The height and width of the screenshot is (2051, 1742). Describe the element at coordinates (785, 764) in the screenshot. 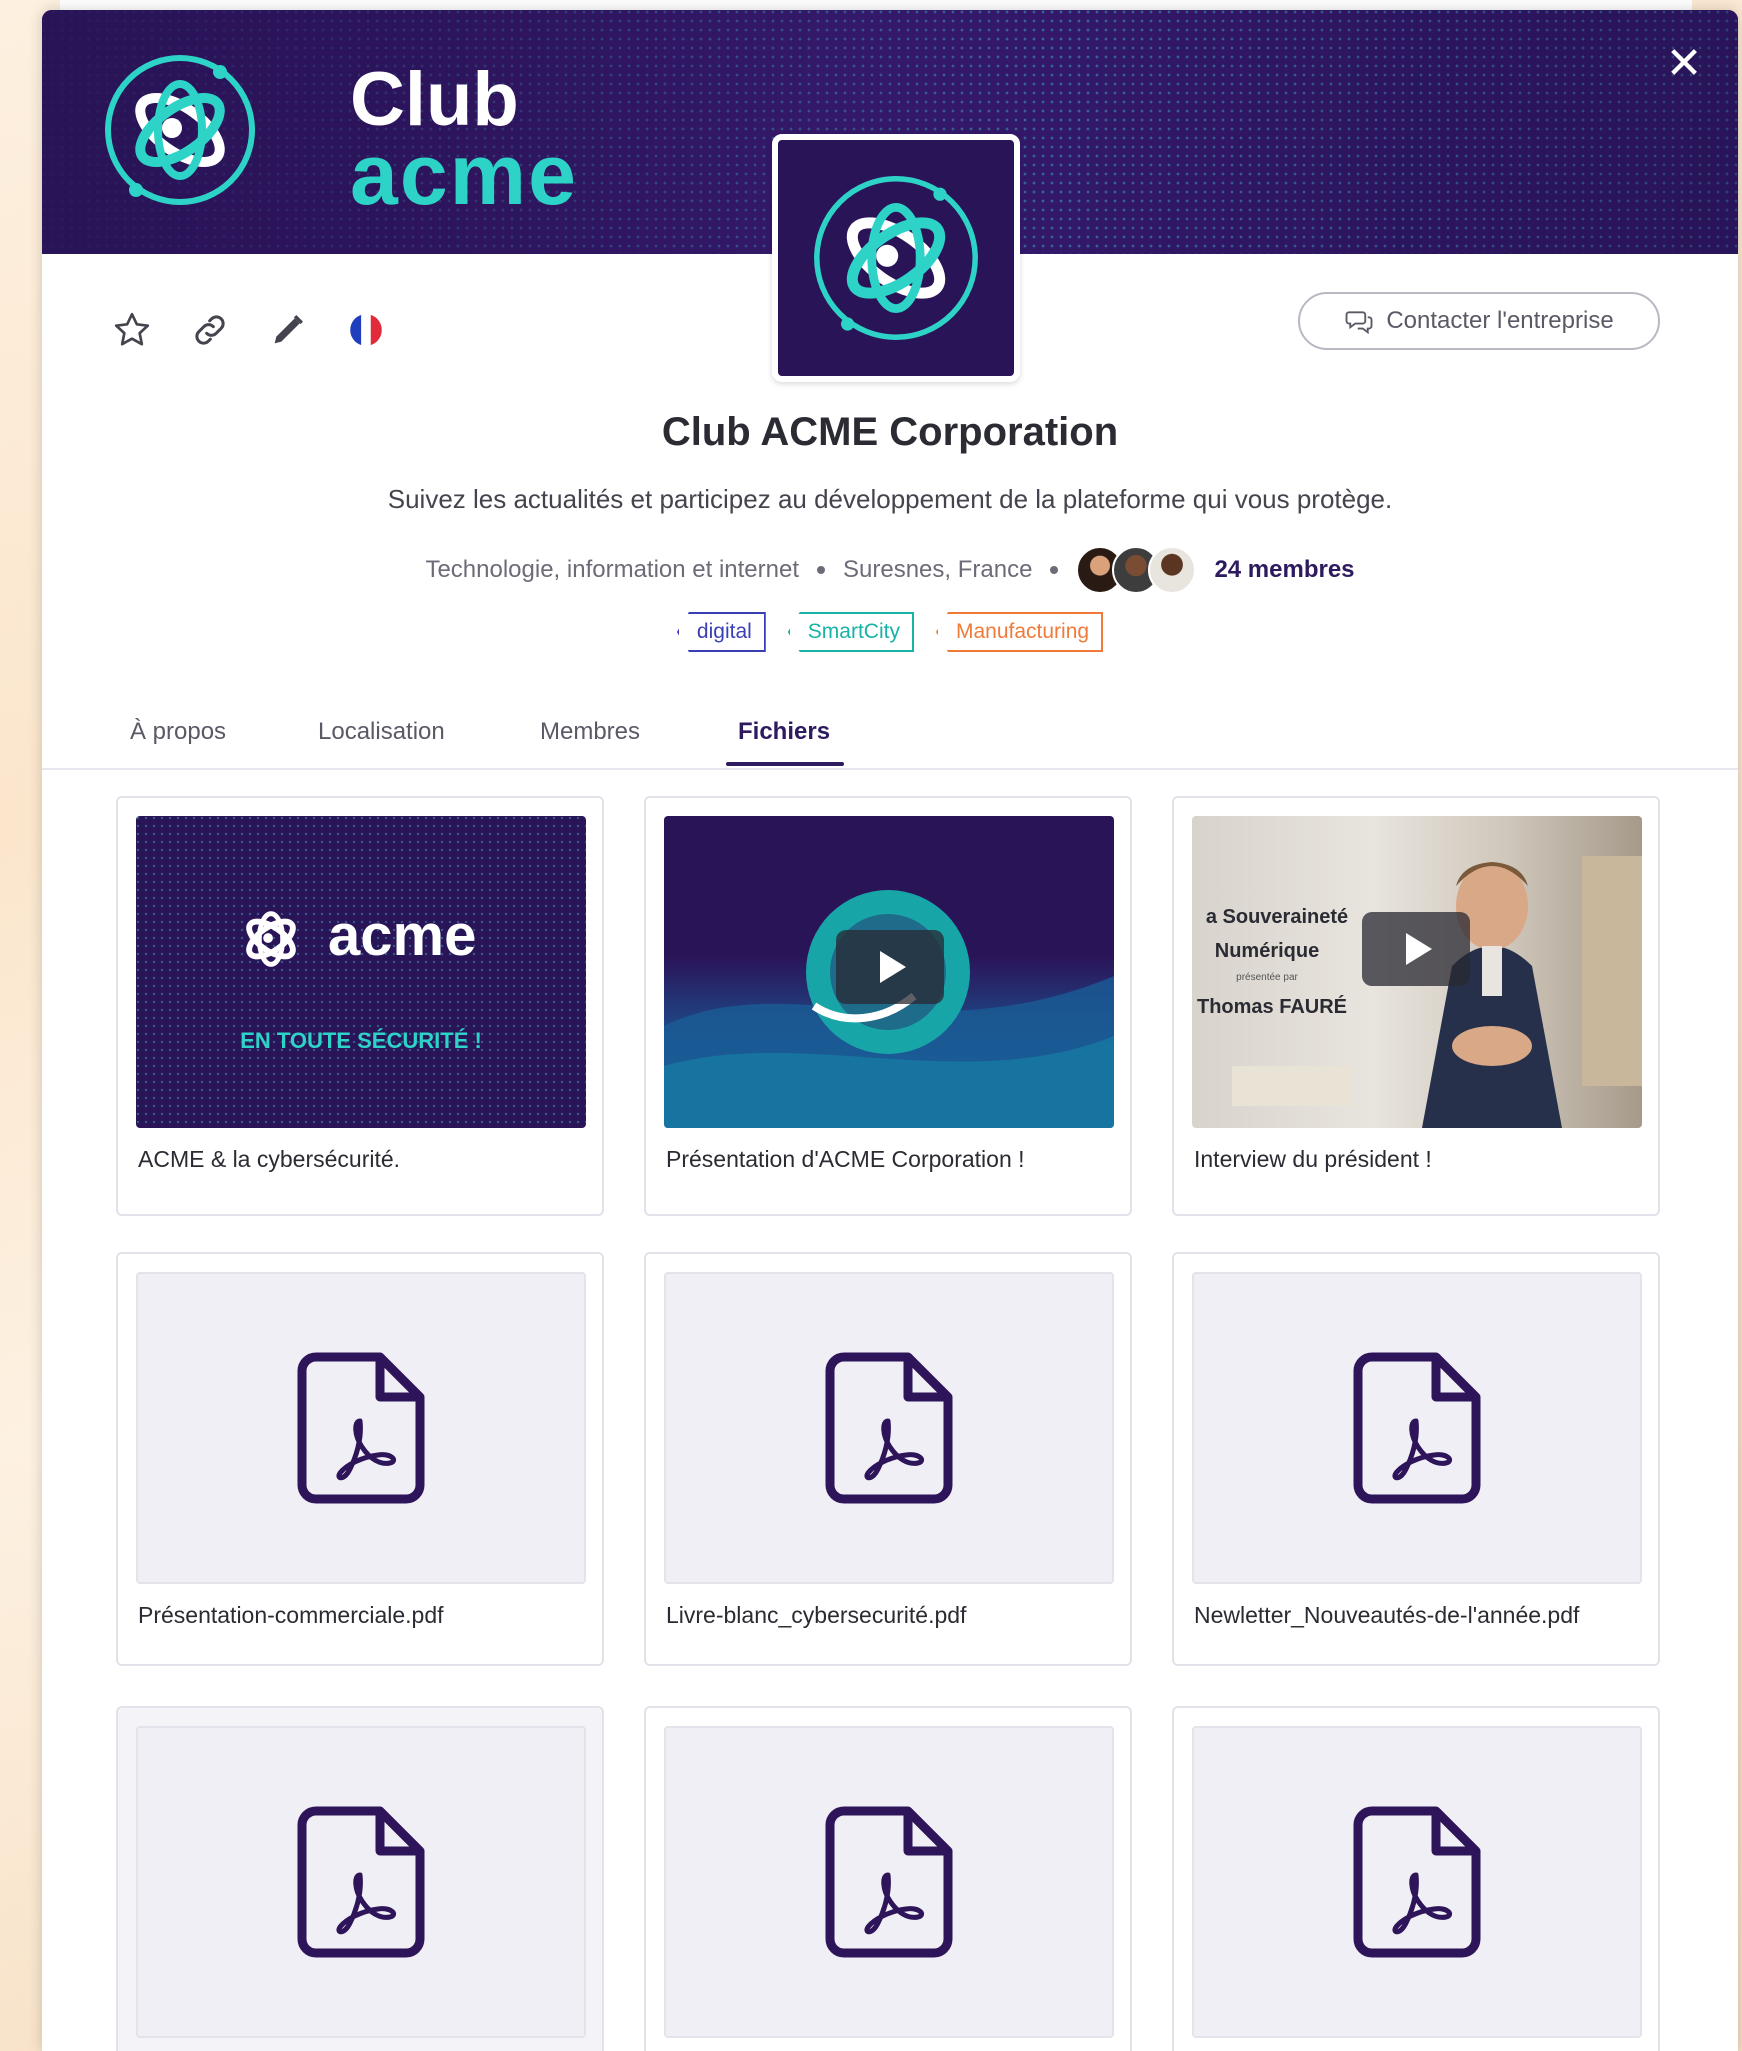

I see `active-tab-indicator` at that location.